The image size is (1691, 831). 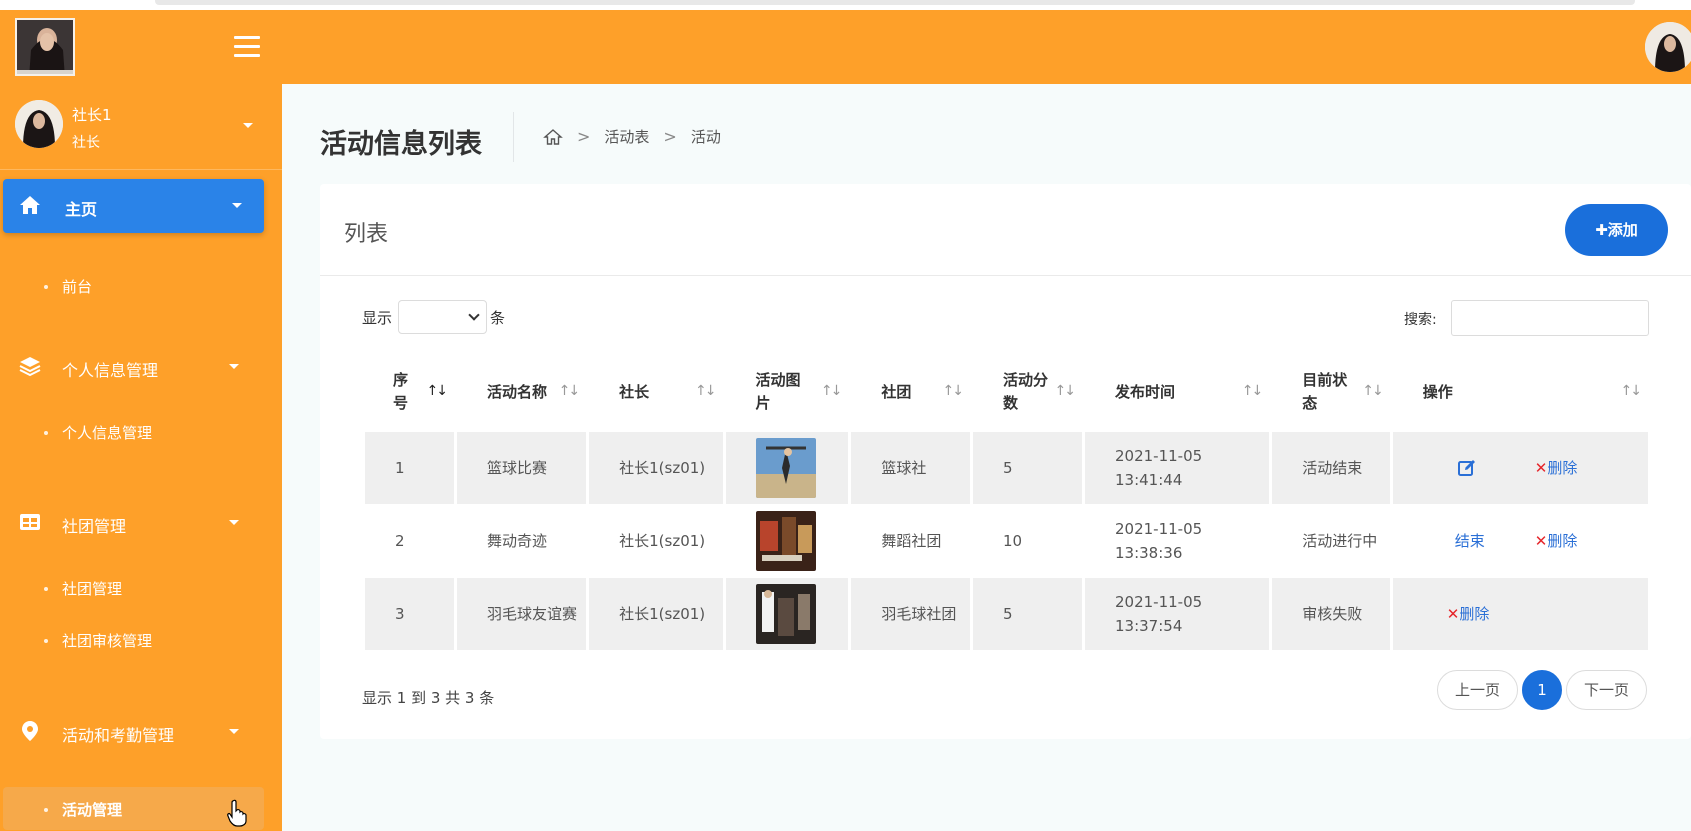 What do you see at coordinates (521, 468) in the screenshot?
I see `cell-name: 篮球比赛` at bounding box center [521, 468].